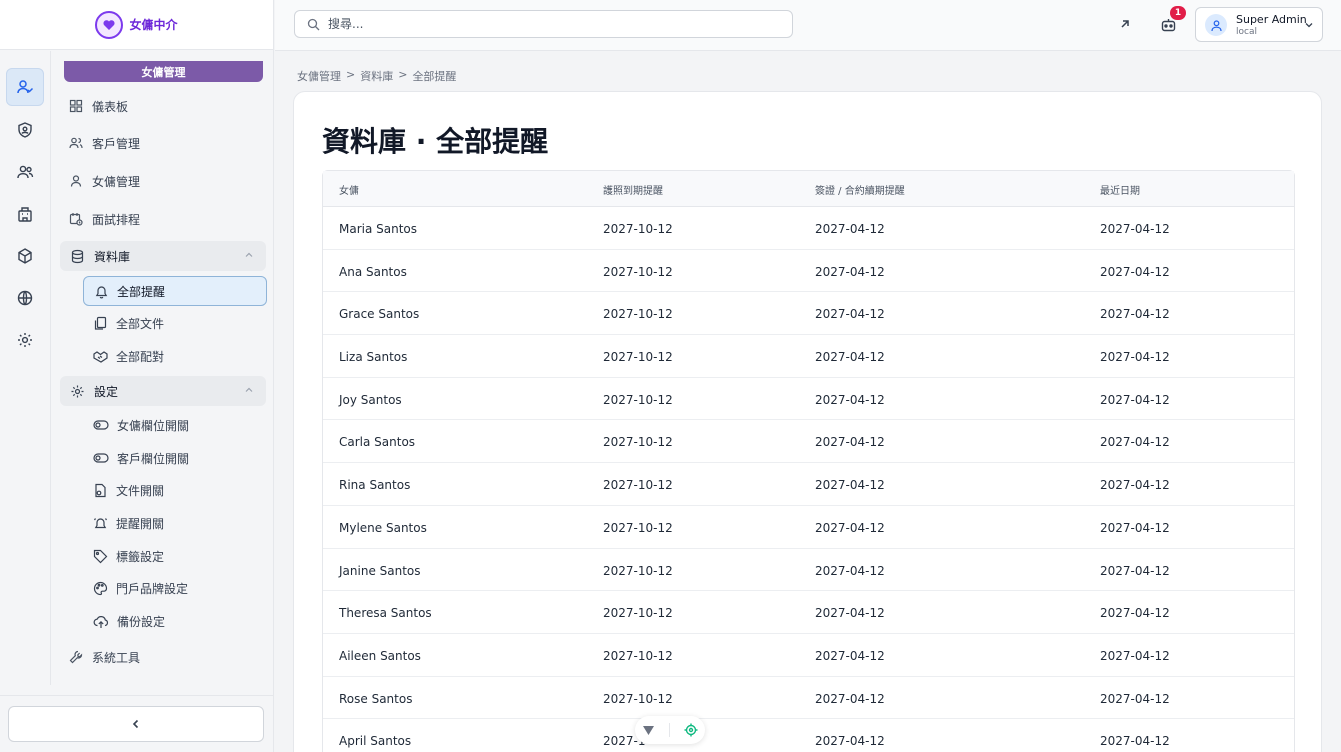  What do you see at coordinates (808, 271) in the screenshot?
I see `table-row: Ana Santos 2027-10-12 2027-04-12 2027-04-12` at bounding box center [808, 271].